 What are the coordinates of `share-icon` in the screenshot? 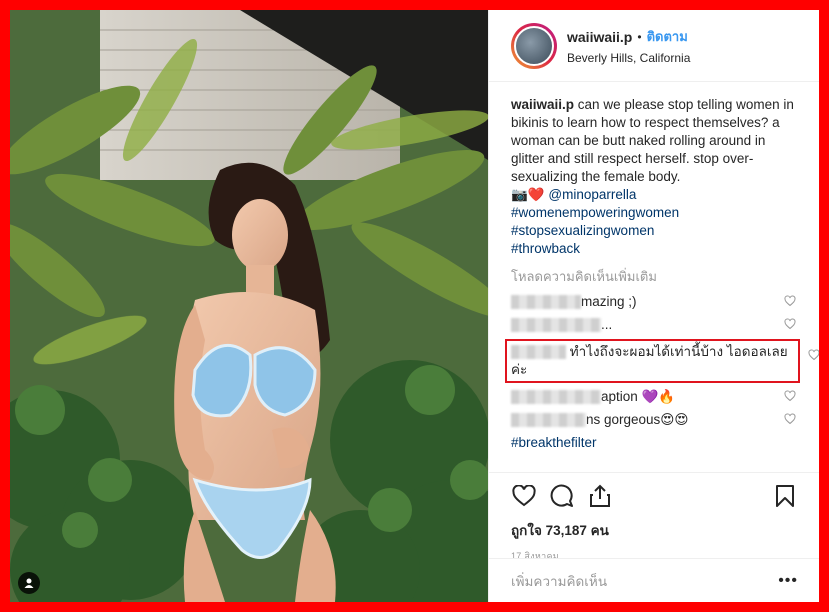 It's located at (600, 496).